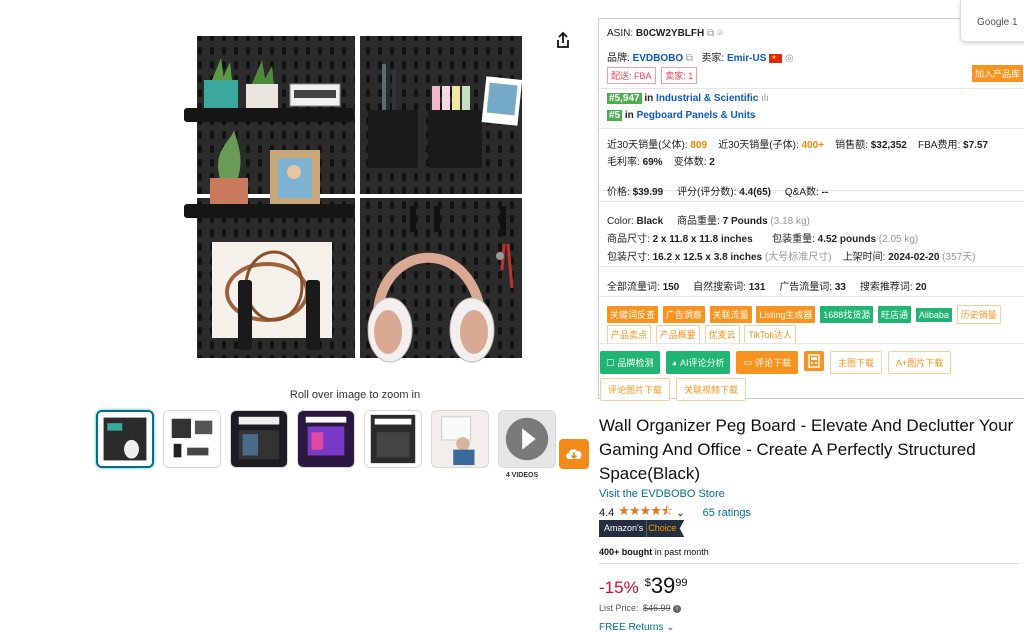  I want to click on main-image-download-button: 主图下载, so click(856, 362).